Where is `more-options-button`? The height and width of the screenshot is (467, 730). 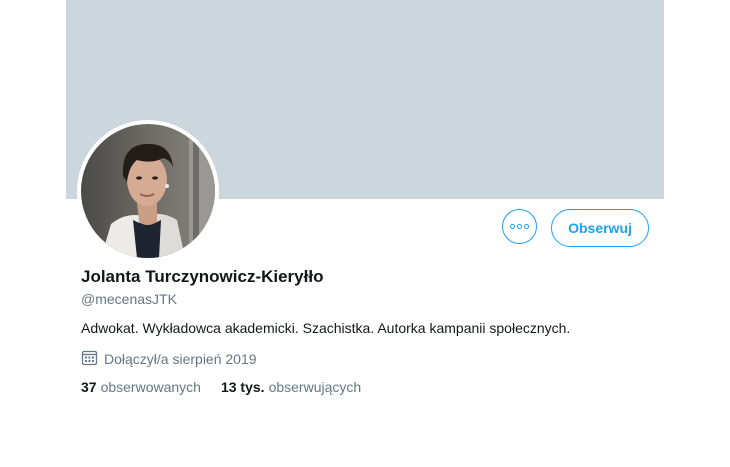
more-options-button is located at coordinates (519, 226).